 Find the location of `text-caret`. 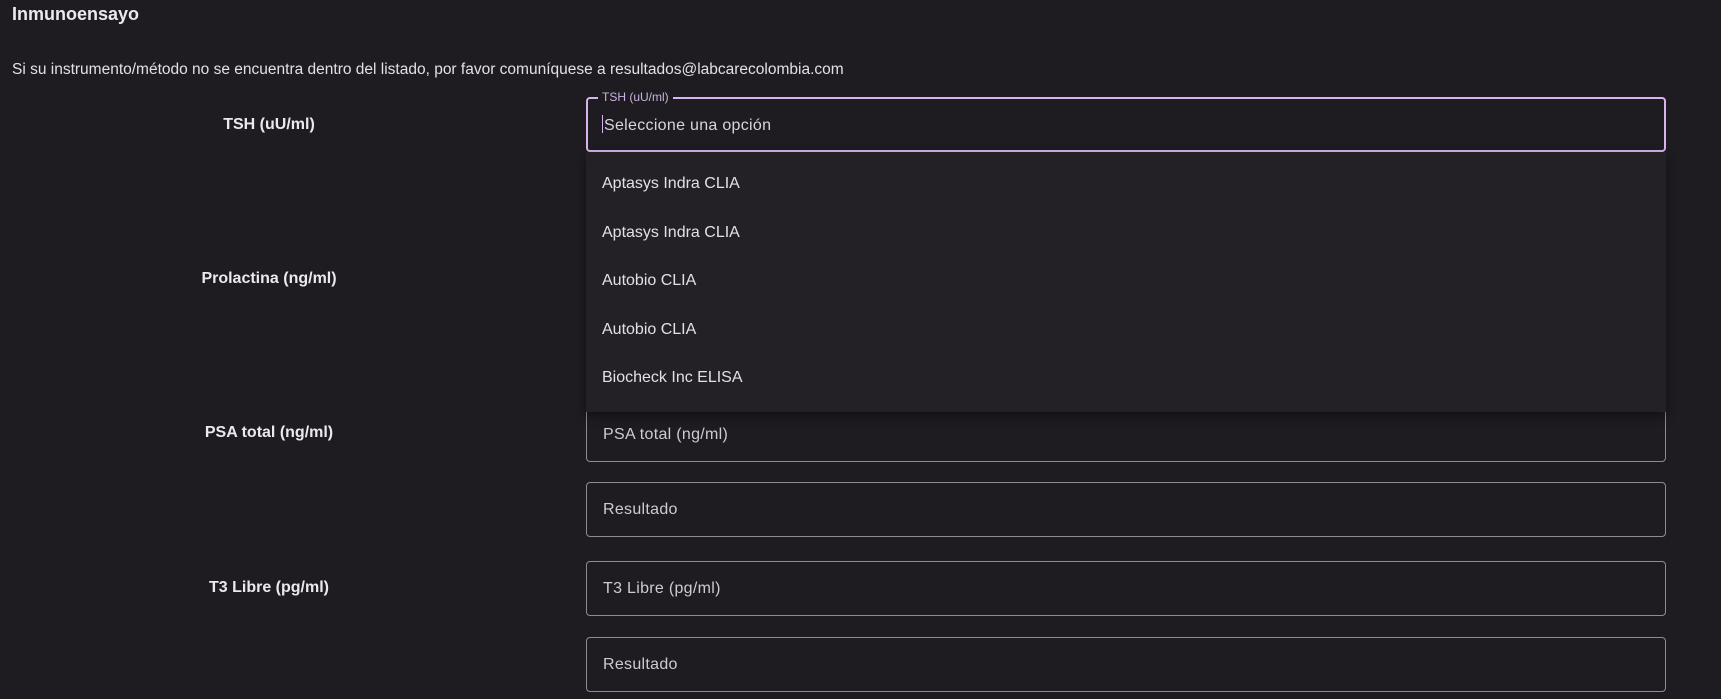

text-caret is located at coordinates (602, 123).